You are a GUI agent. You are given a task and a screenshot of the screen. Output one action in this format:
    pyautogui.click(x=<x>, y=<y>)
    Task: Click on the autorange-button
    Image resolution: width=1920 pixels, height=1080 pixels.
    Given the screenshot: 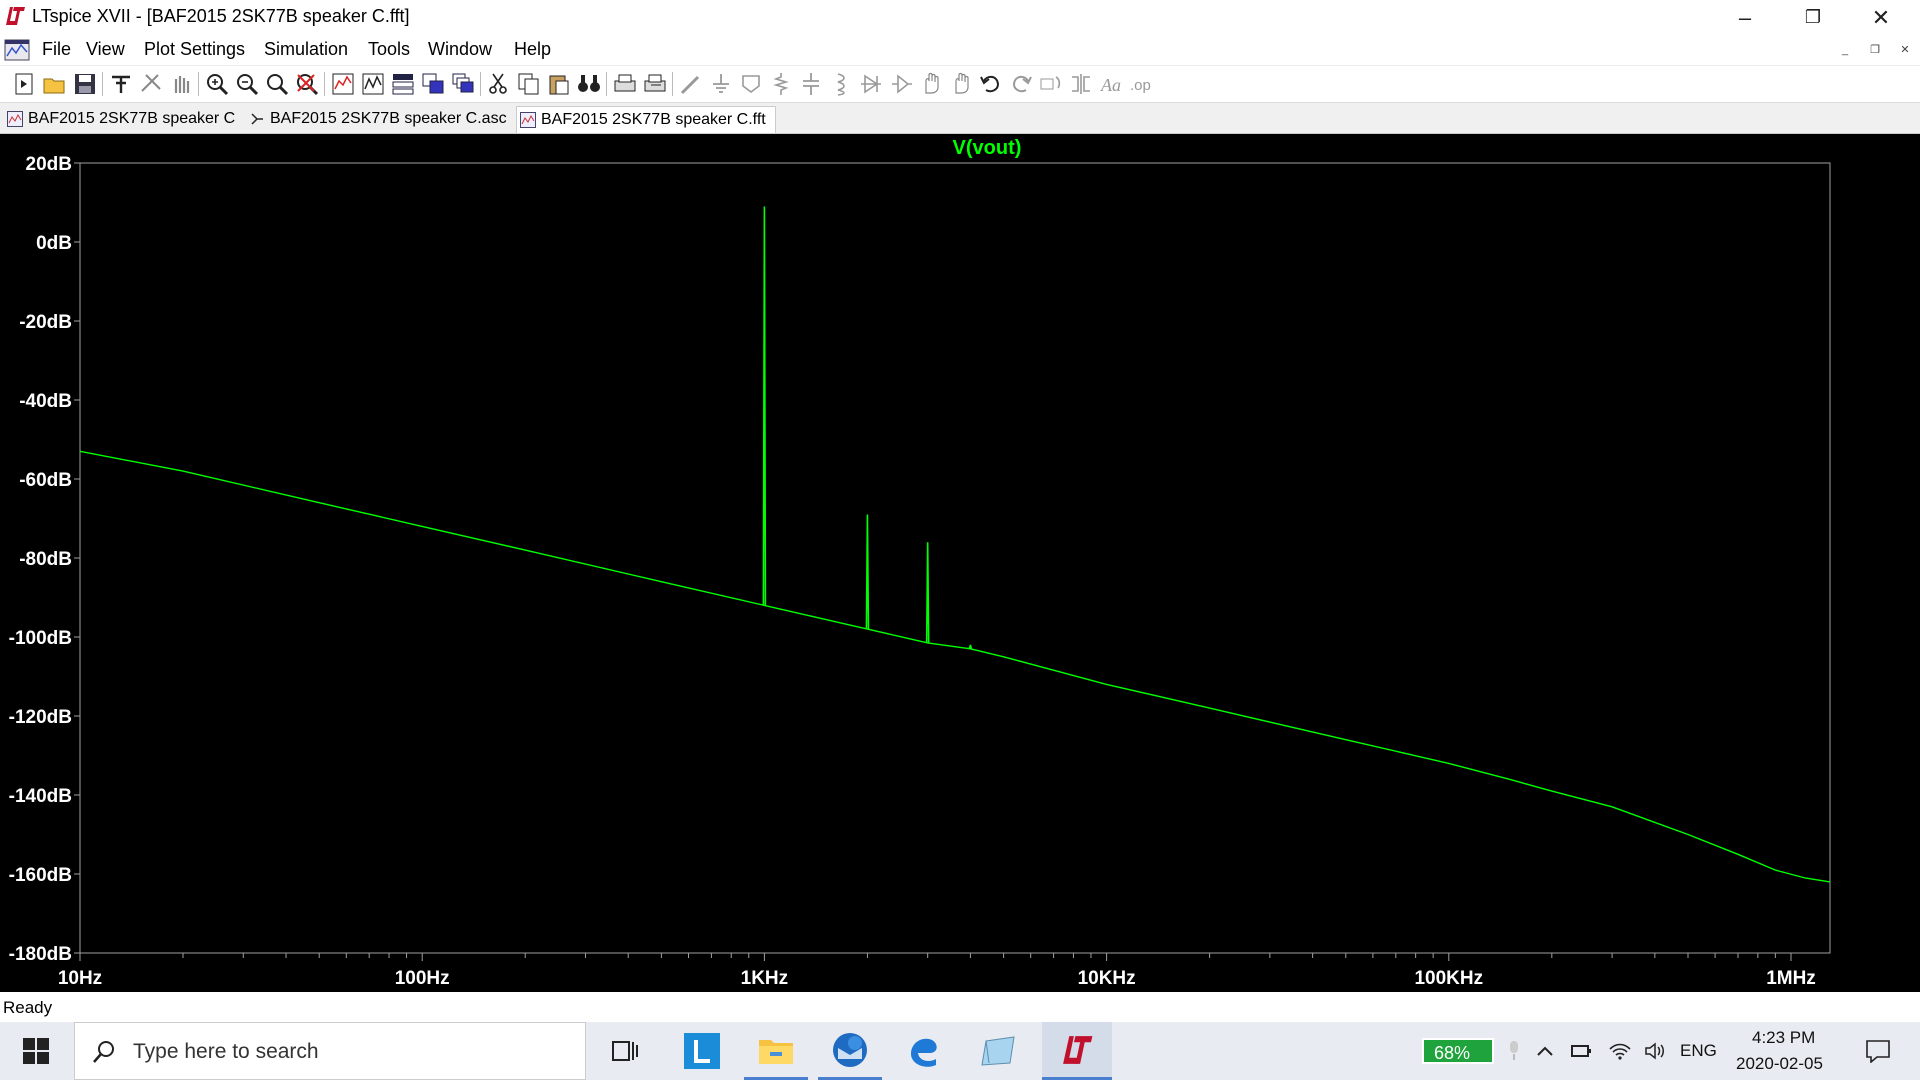 What is the action you would take?
    pyautogui.click(x=343, y=84)
    